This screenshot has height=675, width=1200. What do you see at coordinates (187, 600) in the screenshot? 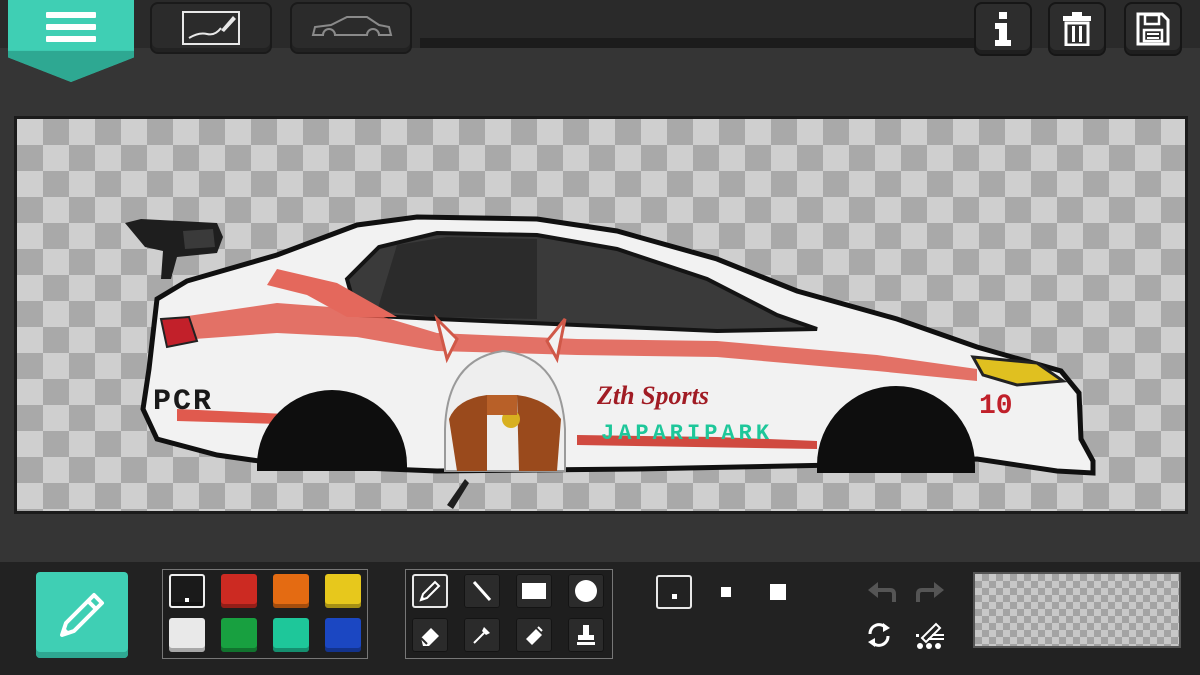
I see `selected-indicator` at bounding box center [187, 600].